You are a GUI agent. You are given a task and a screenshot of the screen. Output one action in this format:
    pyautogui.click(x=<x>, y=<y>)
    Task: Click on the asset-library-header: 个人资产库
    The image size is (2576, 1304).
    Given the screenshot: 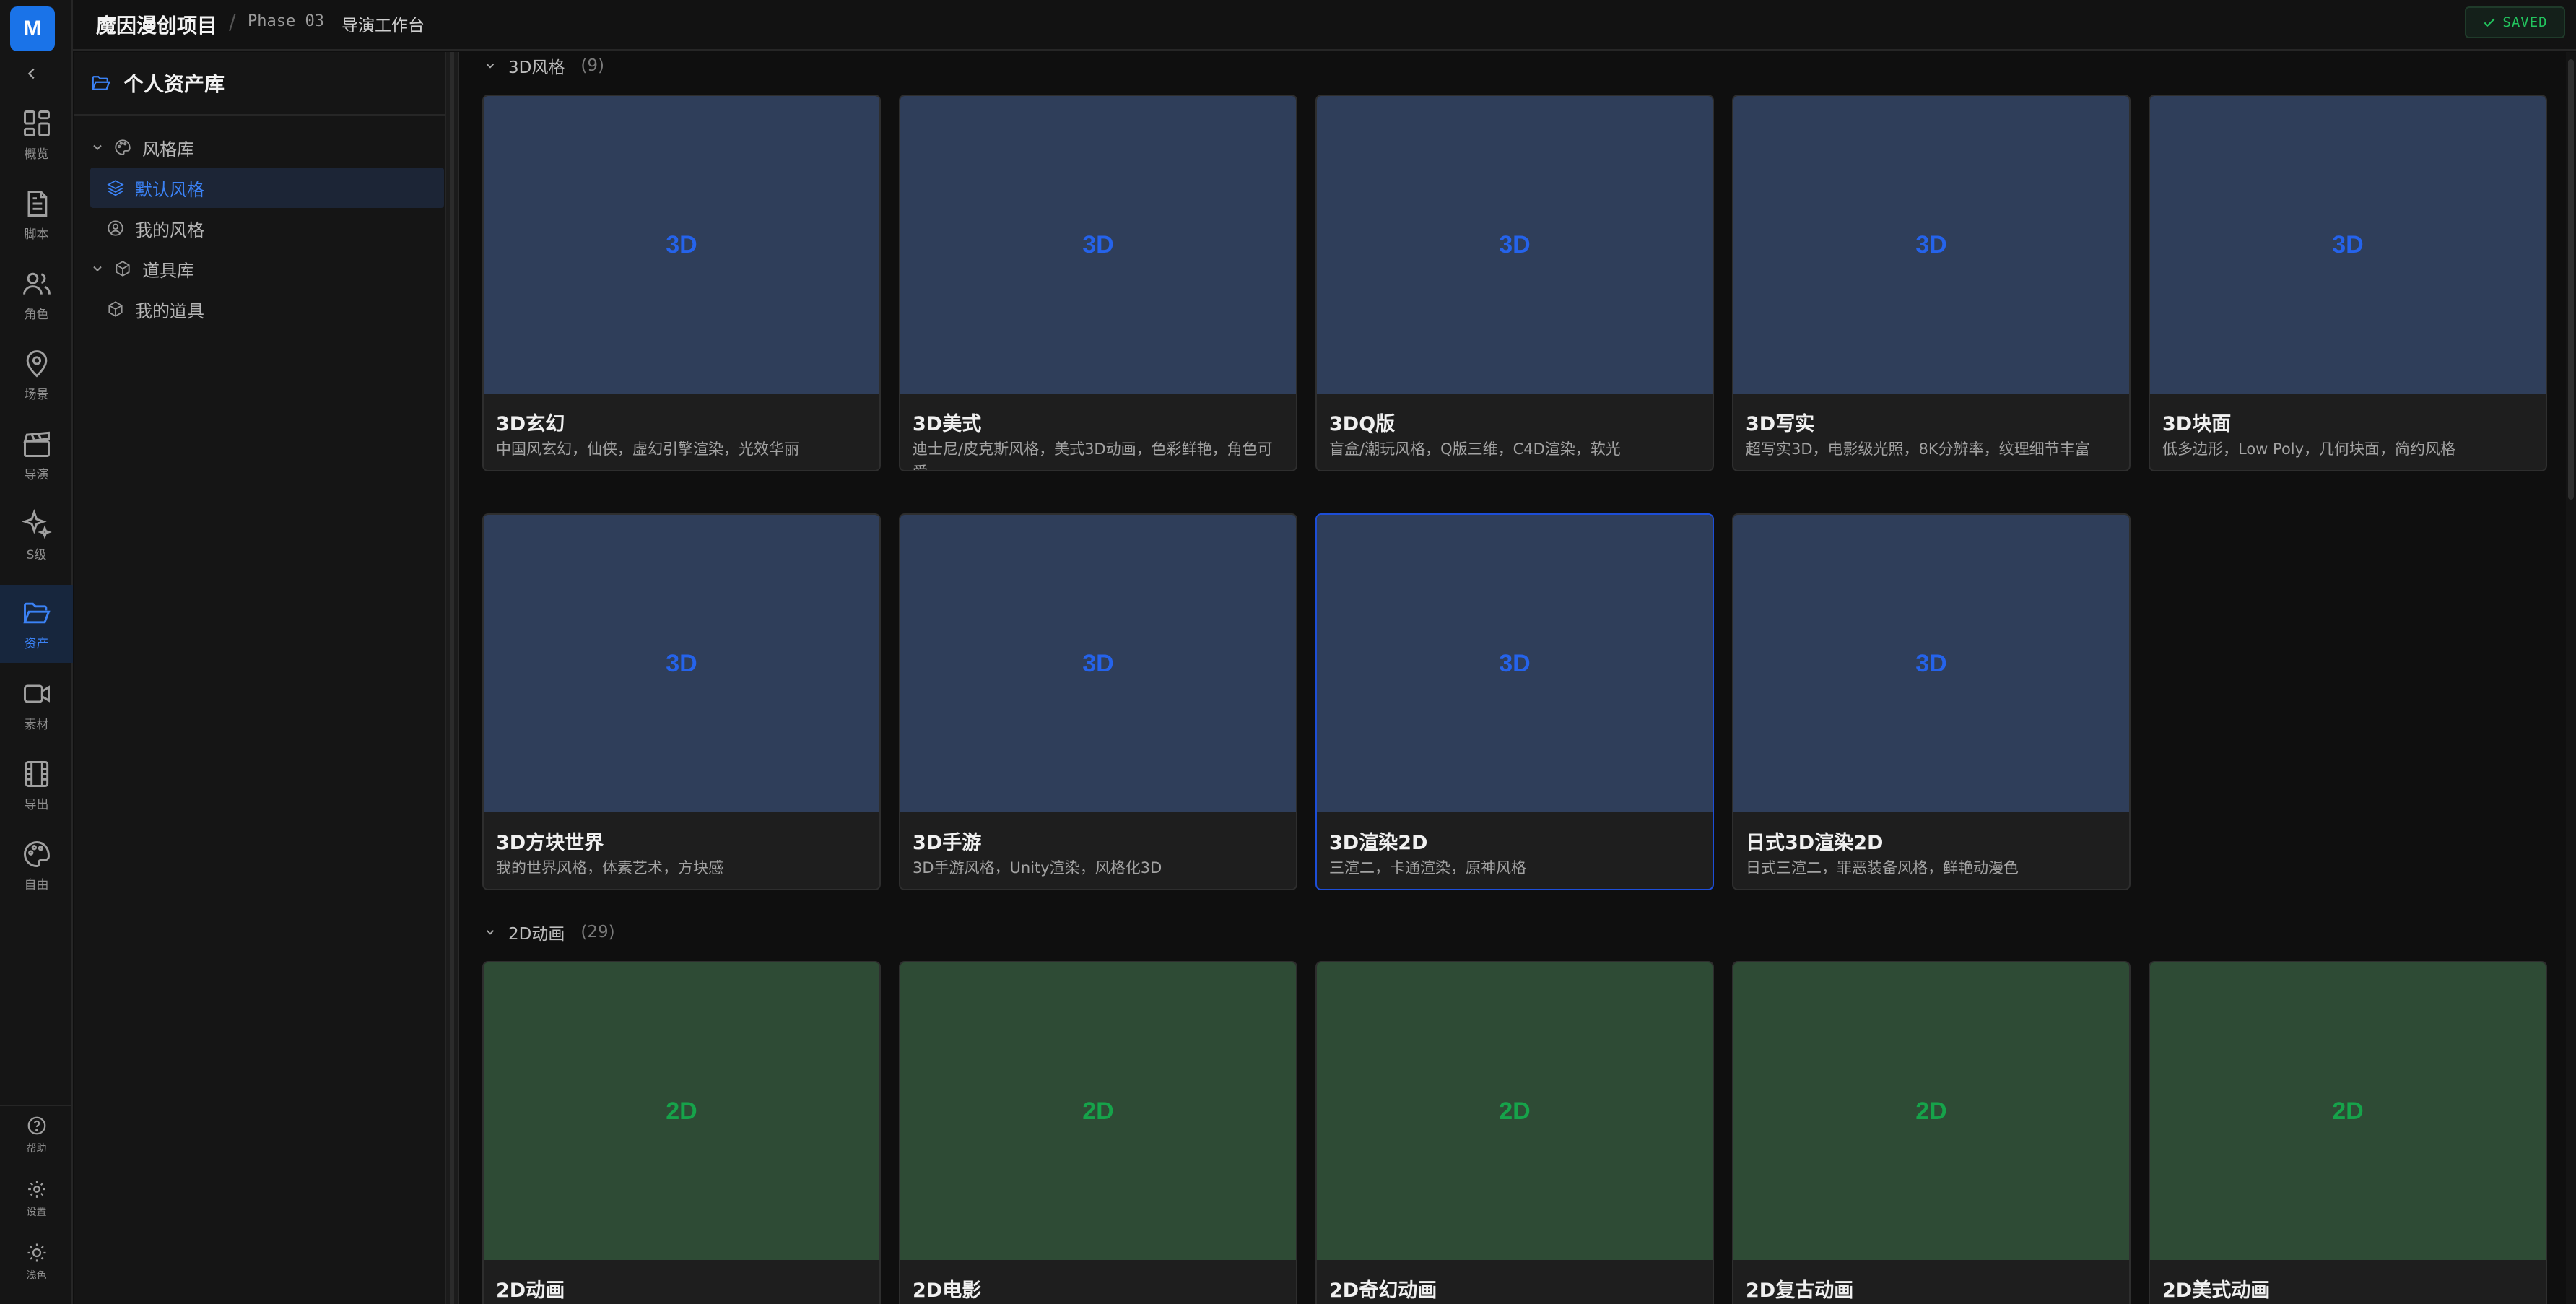 What is the action you would take?
    pyautogui.click(x=259, y=84)
    